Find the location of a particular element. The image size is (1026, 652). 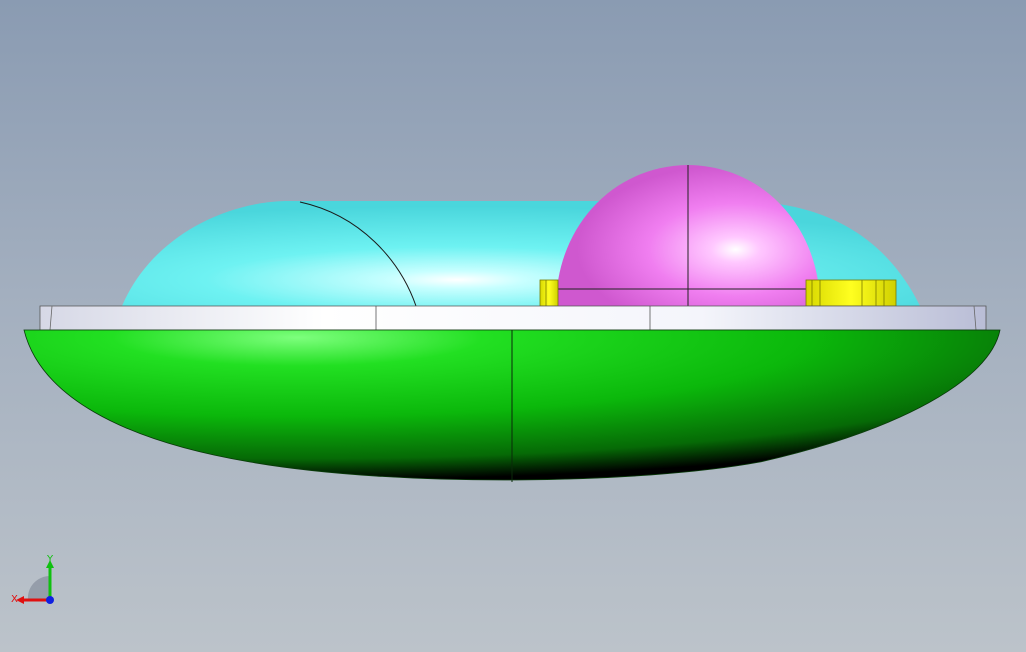

y-axis-label: Y is located at coordinates (50, 559).